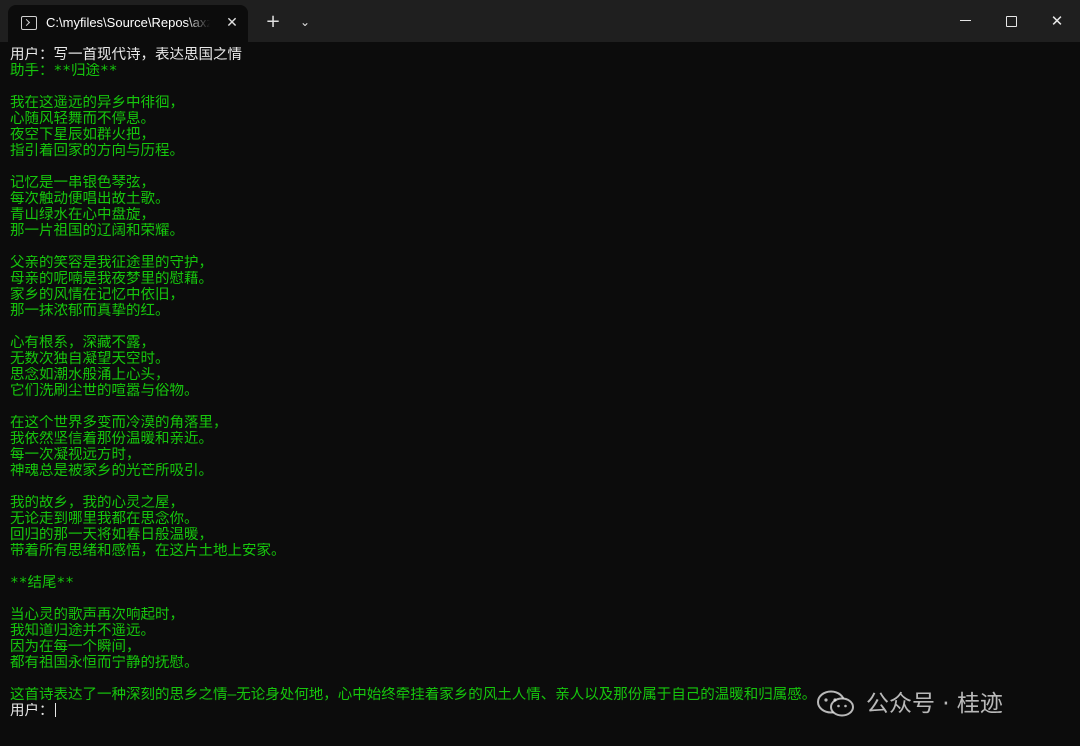  I want to click on assistant-output-line: 我在这遥远的异乡中徘徊，, so click(97, 103).